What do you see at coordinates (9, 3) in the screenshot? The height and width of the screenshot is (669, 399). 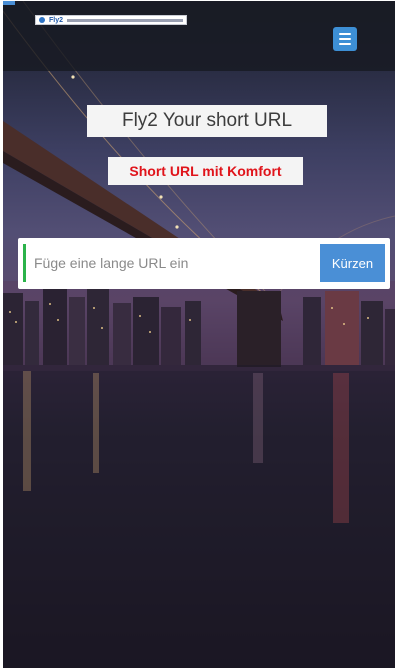 I see `corner-accent` at bounding box center [9, 3].